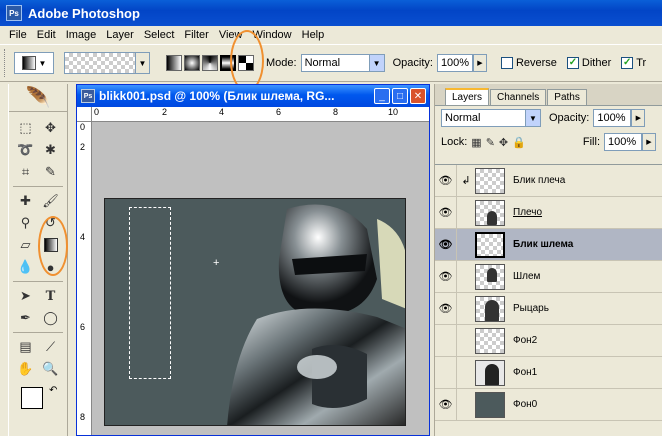  I want to click on layer-row: 👁 ↲ Блик плеча, so click(548, 181).